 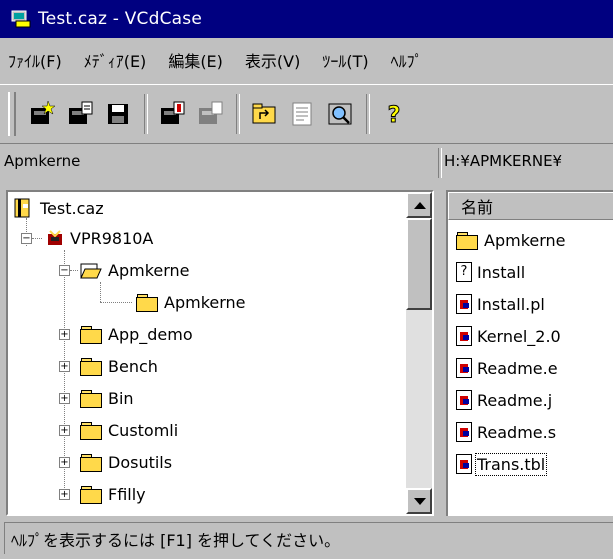 I want to click on tree-item-folder: App_demo, so click(x=136, y=334).